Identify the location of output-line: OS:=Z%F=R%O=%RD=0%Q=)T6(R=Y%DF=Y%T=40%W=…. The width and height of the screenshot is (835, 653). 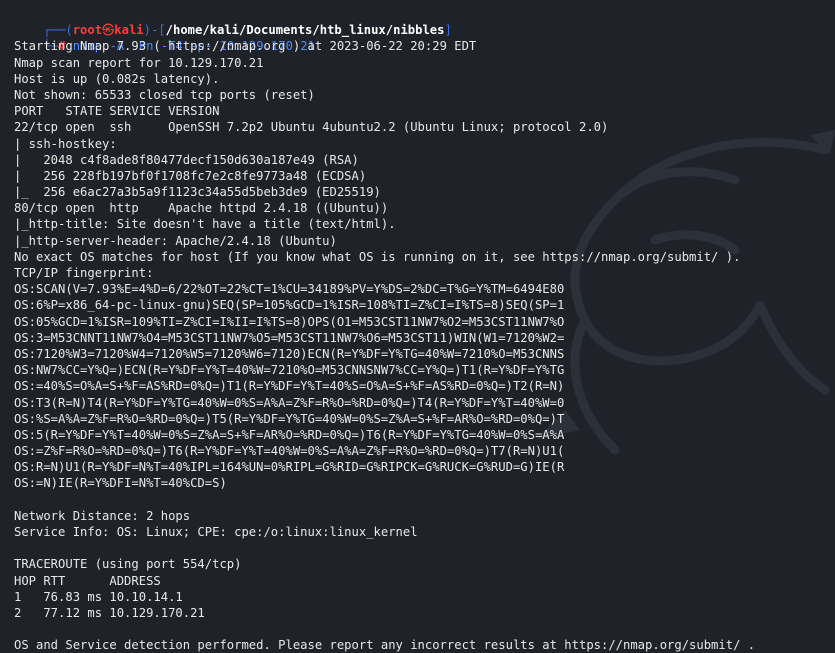
(289, 451).